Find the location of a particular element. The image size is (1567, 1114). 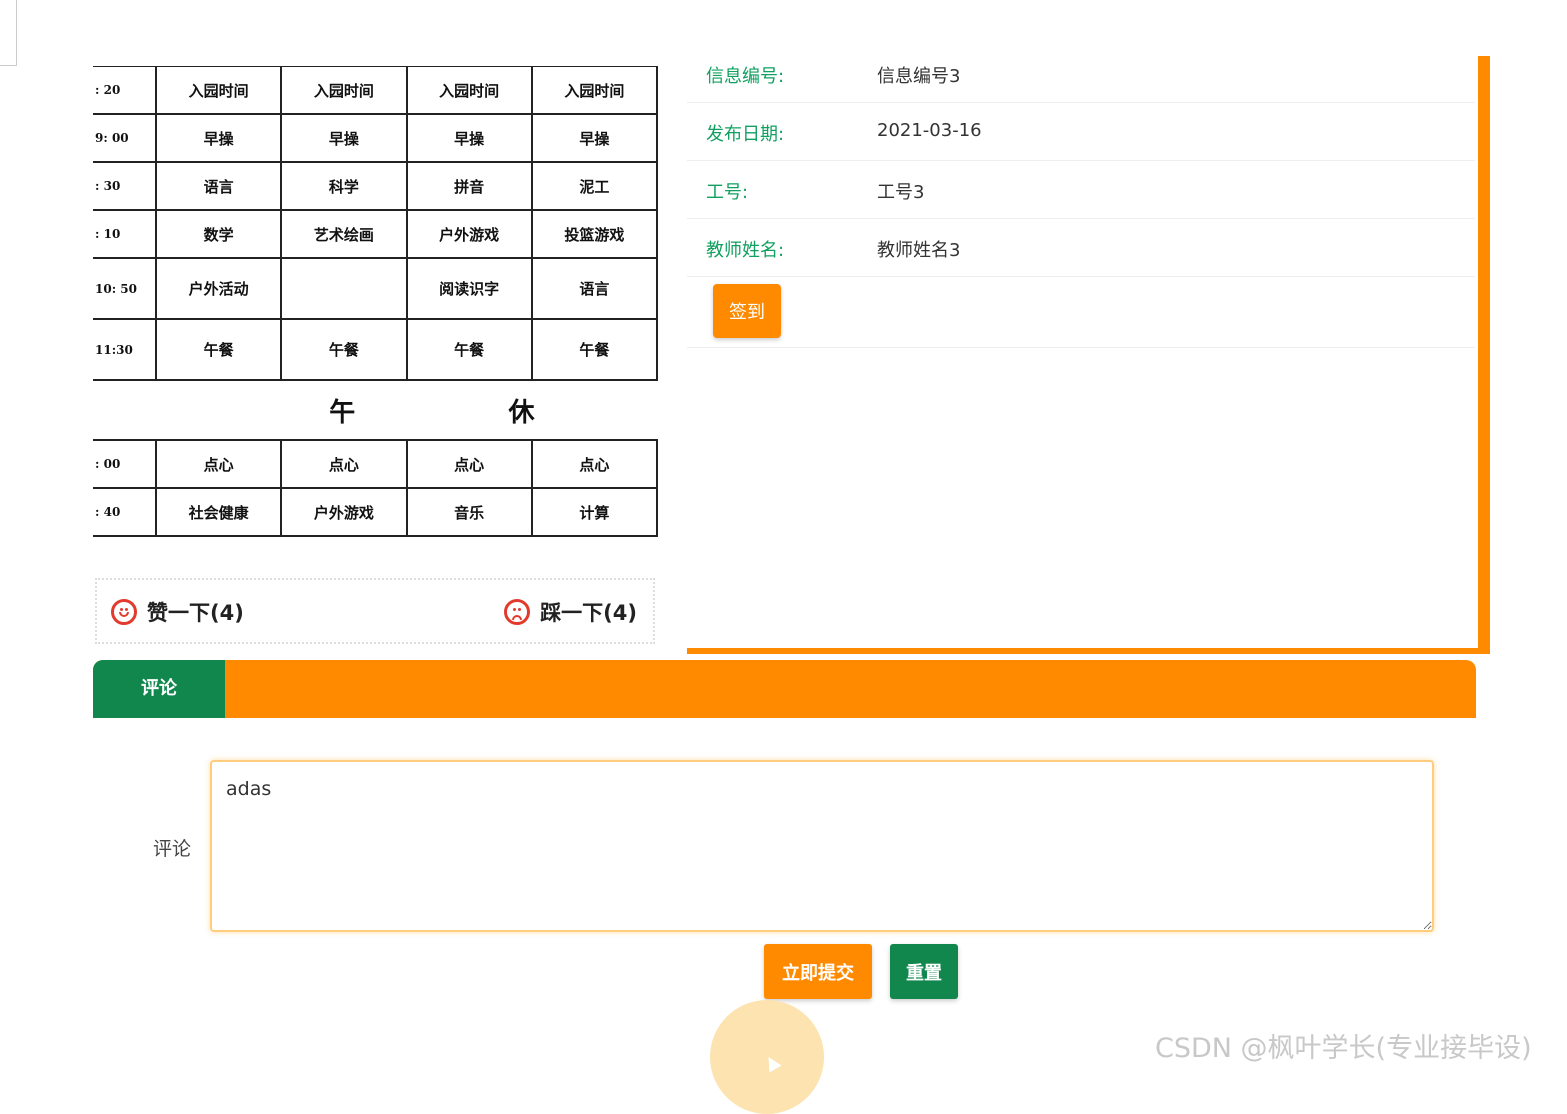

schedule-time: : 30 is located at coordinates (125, 186).